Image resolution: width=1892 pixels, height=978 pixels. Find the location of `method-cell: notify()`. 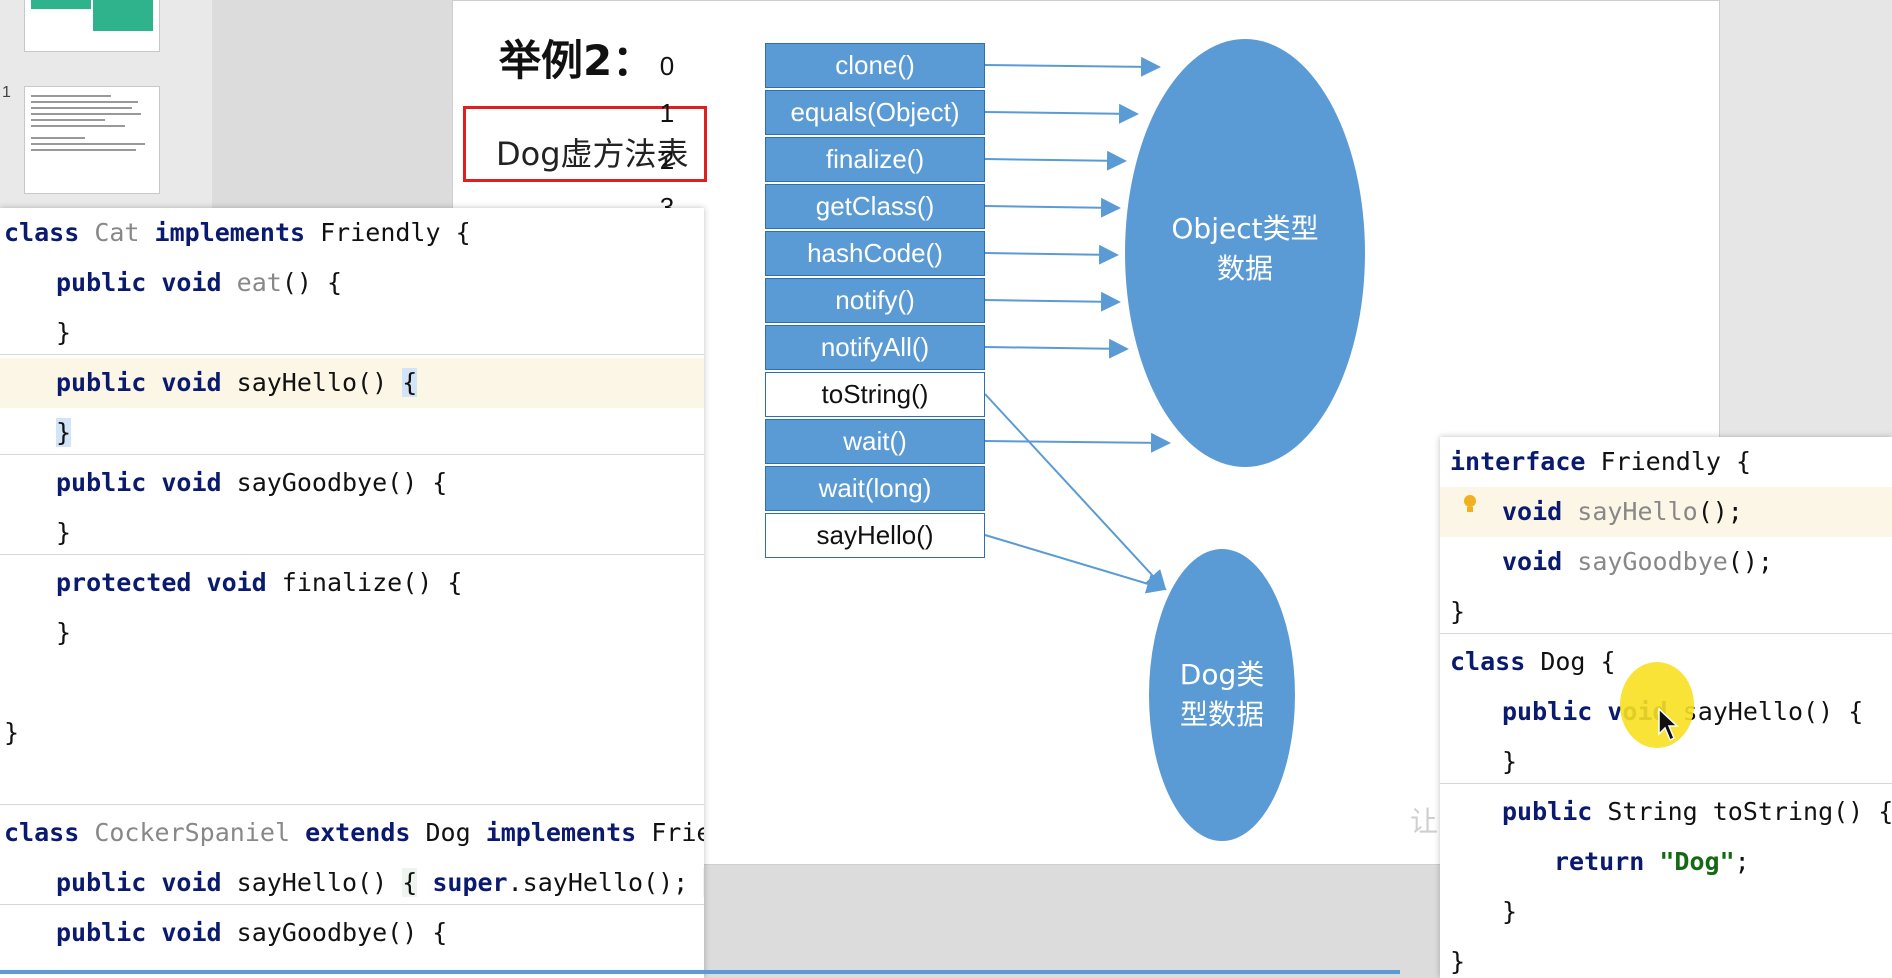

method-cell: notify() is located at coordinates (875, 300).